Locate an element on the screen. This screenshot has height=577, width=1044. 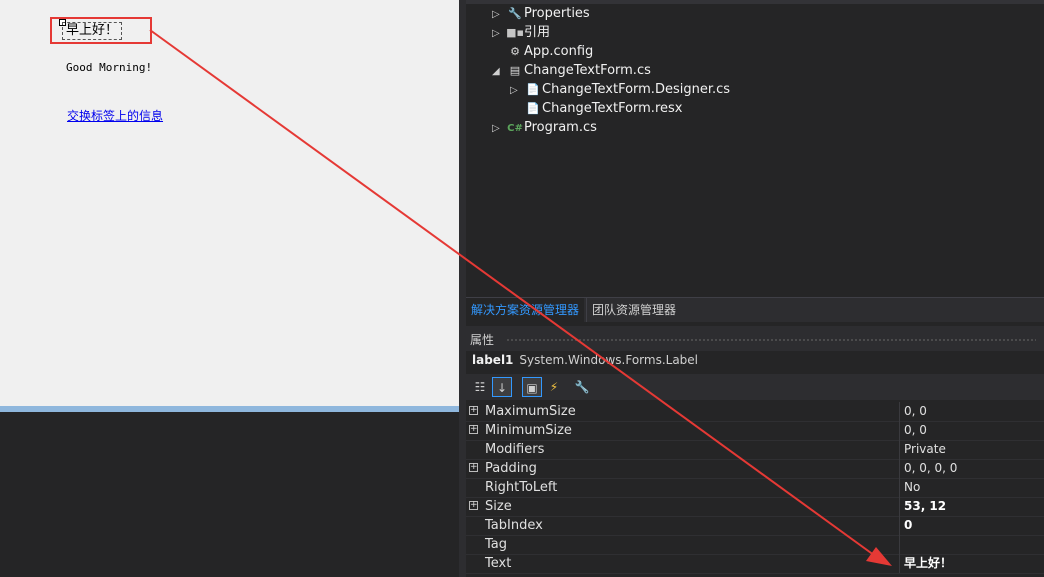
property-row-text: Text 早上好！ is located at coordinates (755, 564).